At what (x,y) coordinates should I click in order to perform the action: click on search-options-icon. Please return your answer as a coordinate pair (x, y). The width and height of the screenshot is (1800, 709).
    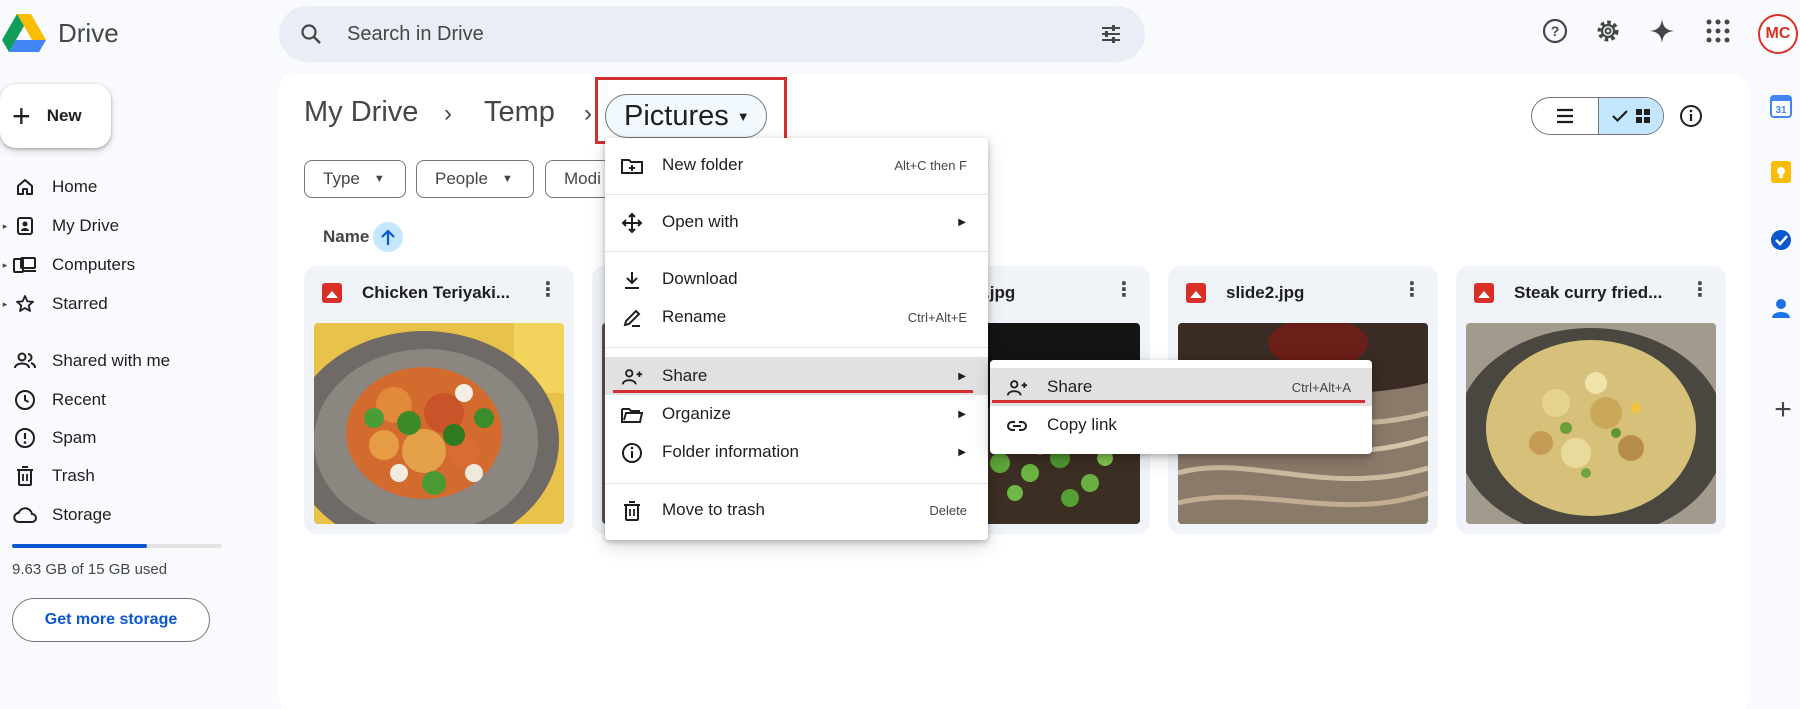
    Looking at the image, I should click on (1111, 34).